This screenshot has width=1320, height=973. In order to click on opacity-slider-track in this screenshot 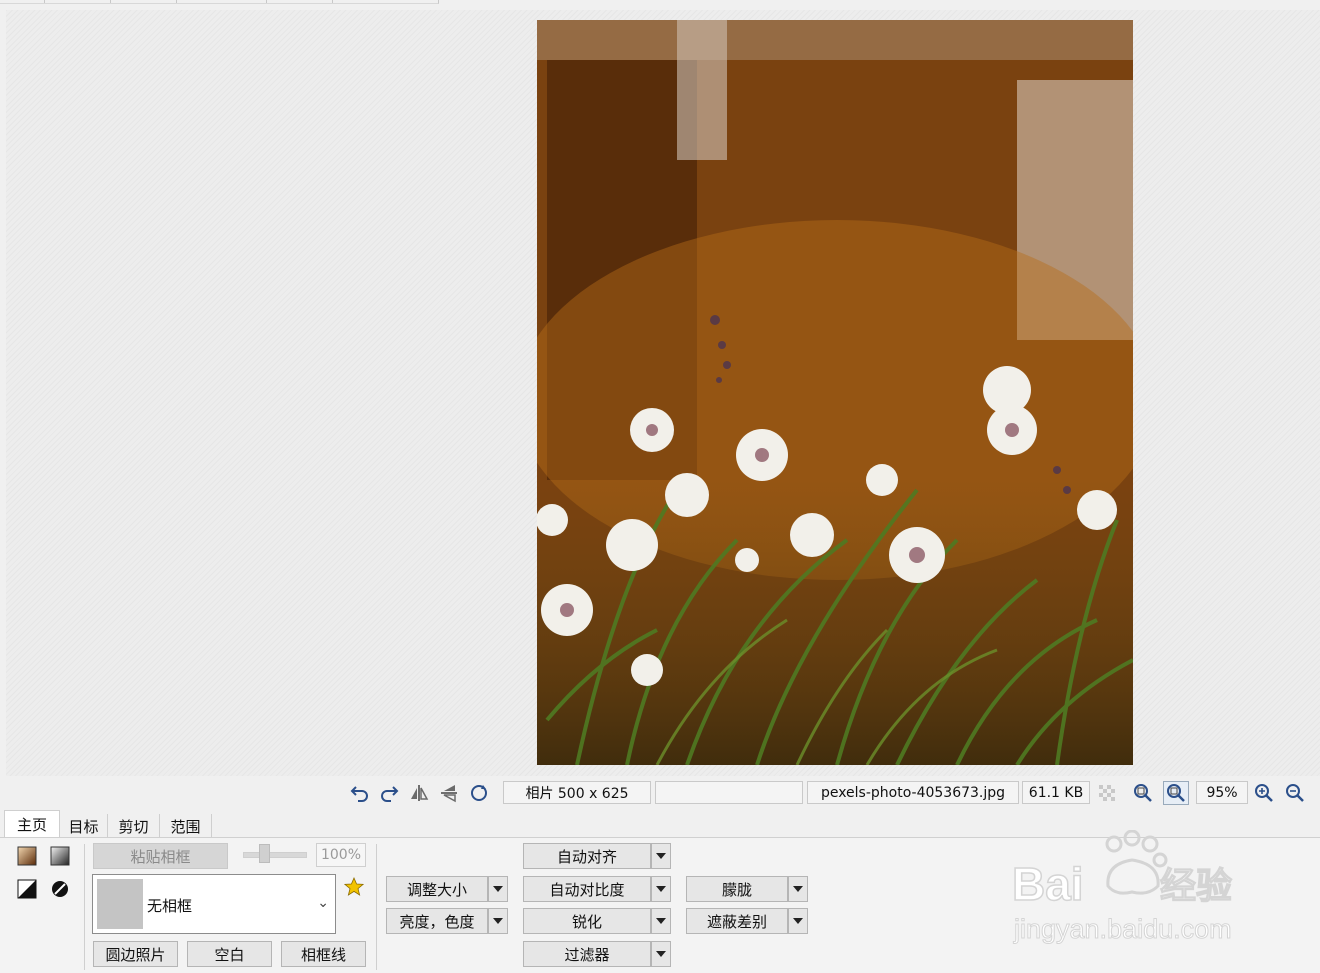, I will do `click(275, 855)`.